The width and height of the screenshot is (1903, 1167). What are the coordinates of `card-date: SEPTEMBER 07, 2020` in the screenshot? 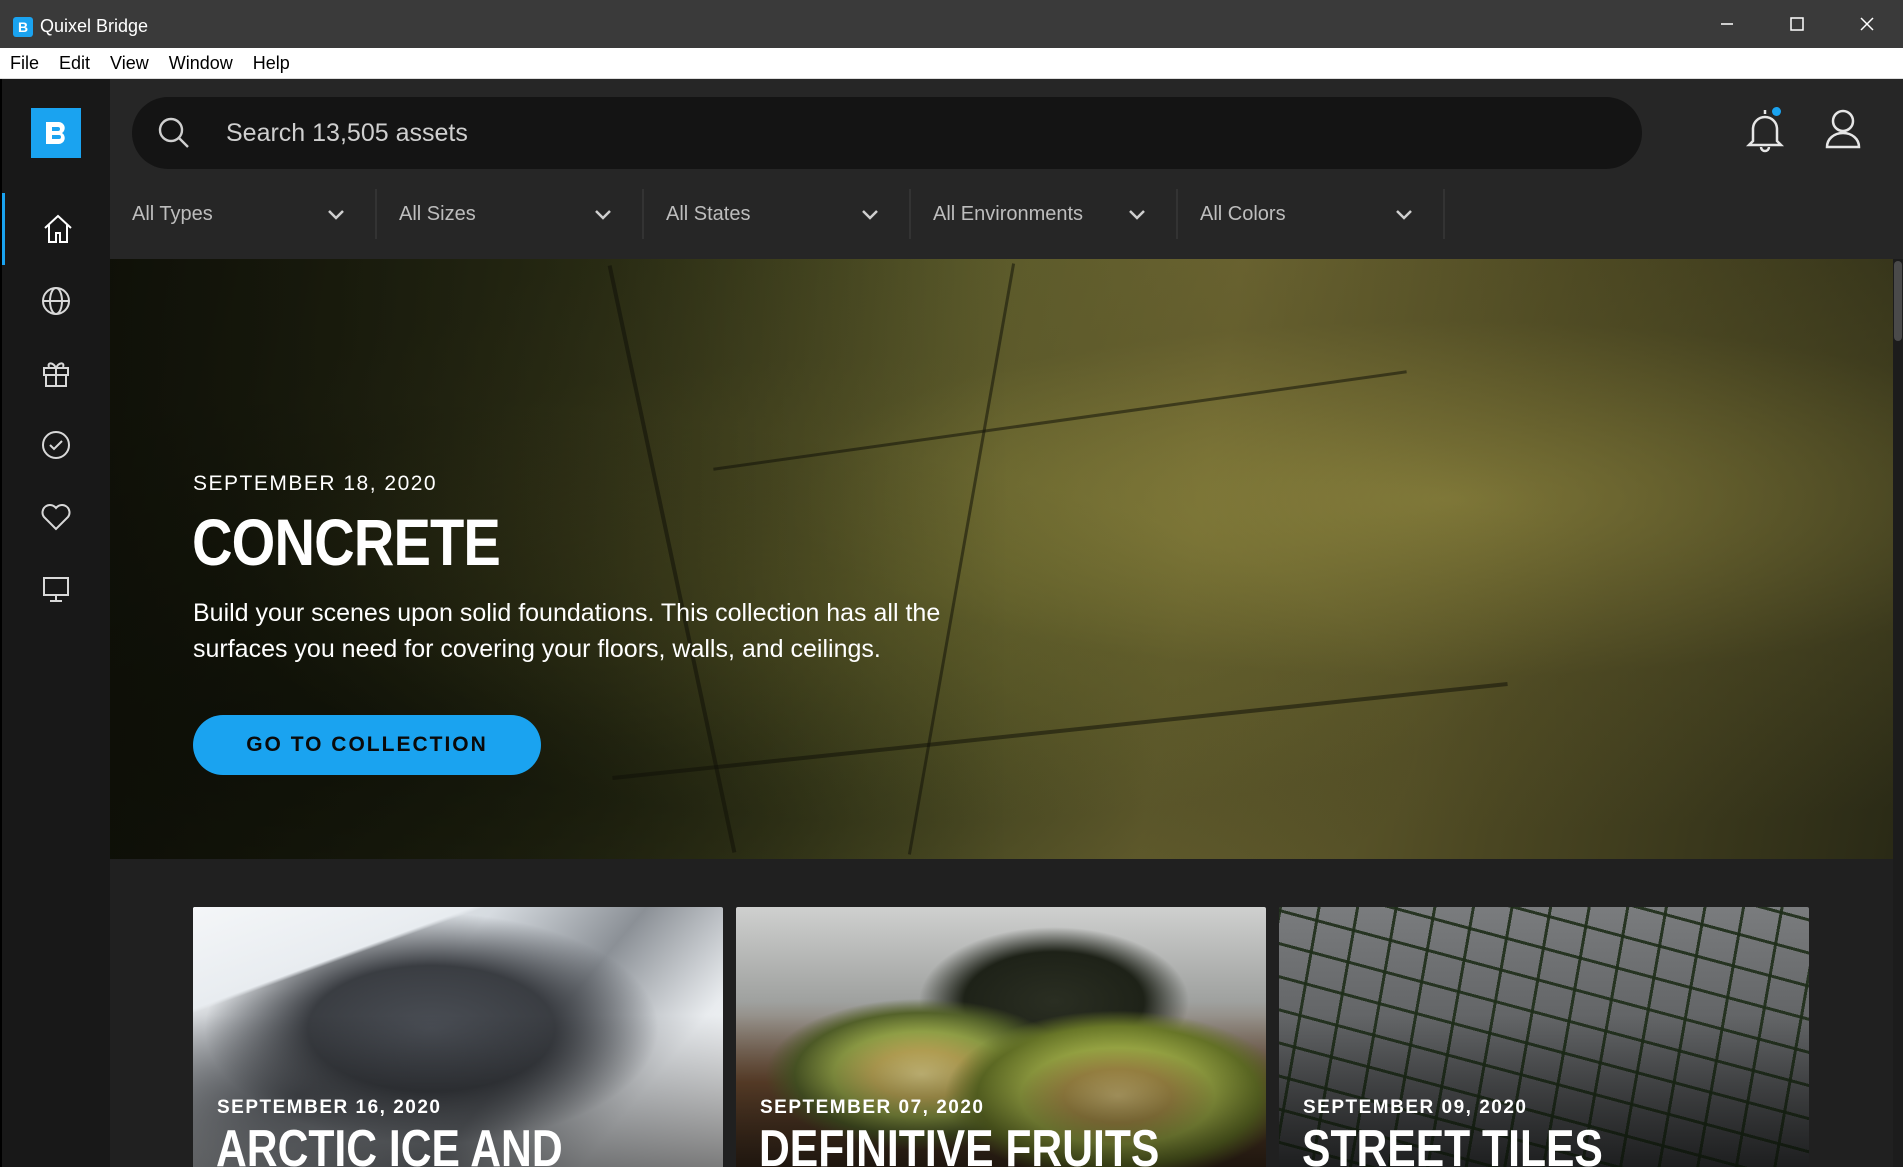 It's located at (872, 1107).